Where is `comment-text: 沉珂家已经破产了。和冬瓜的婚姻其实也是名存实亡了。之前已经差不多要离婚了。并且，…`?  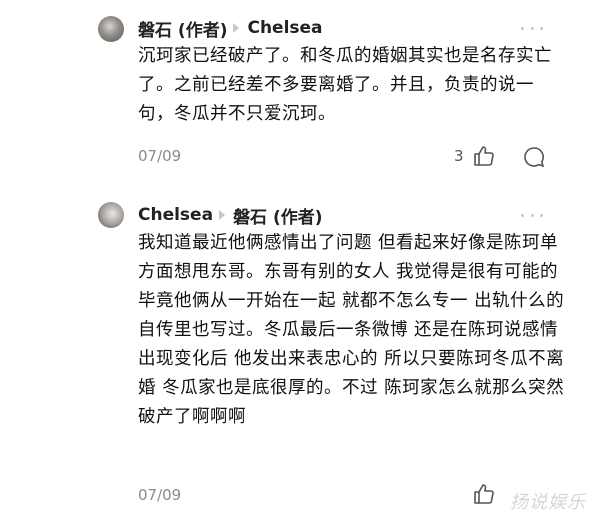 comment-text: 沉珂家已经破产了。和冬瓜的婚姻其实也是名存实亡了。之前已经差不多要离婚了。并且，… is located at coordinates (345, 85).